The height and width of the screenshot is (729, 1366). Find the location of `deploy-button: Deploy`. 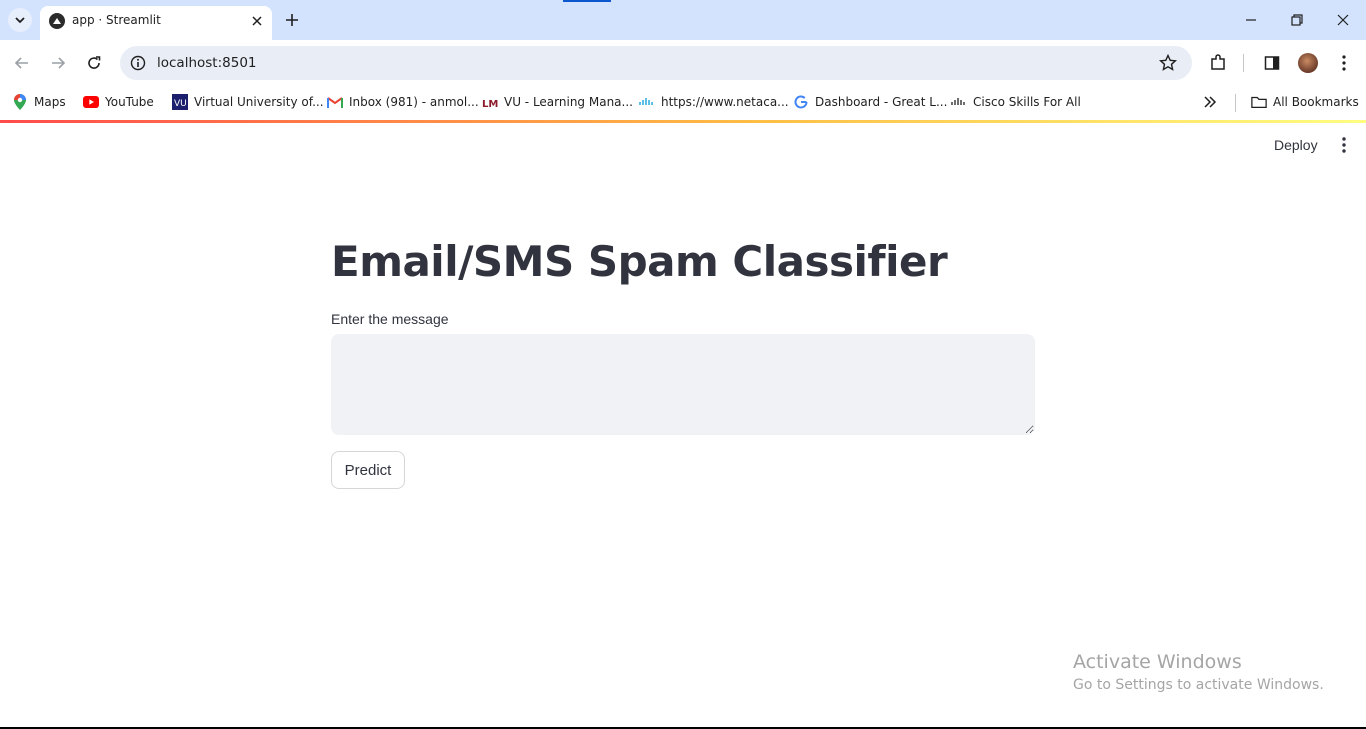

deploy-button: Deploy is located at coordinates (1296, 145).